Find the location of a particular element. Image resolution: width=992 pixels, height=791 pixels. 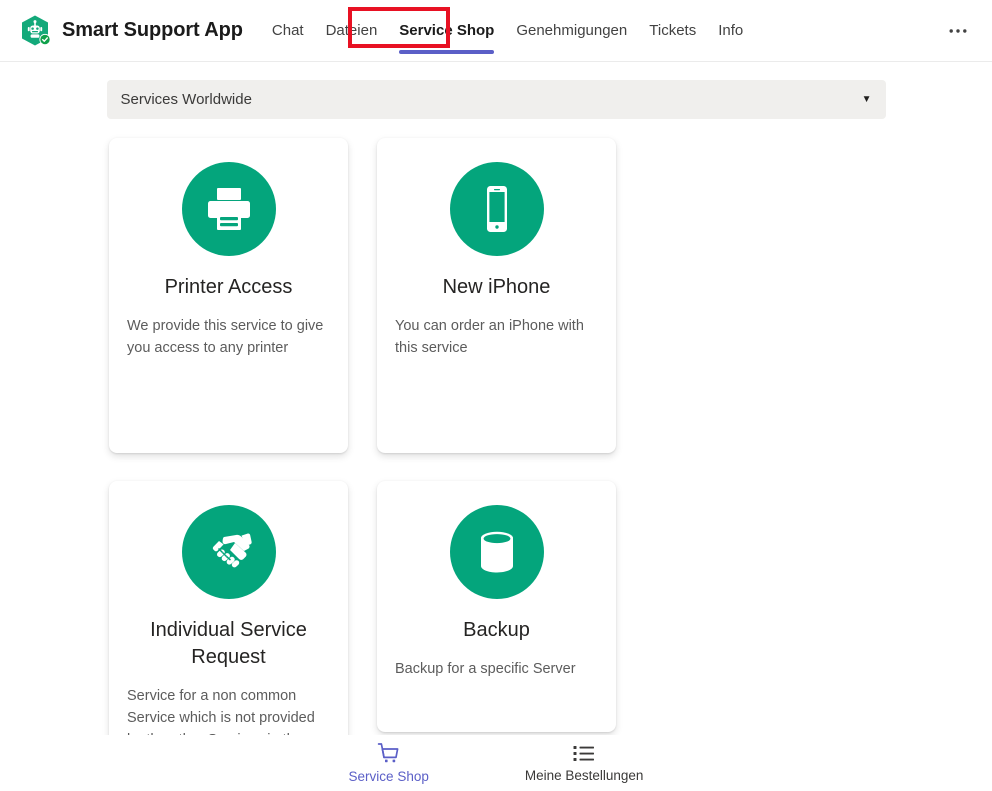

more-dots-glyph is located at coordinates (958, 30).